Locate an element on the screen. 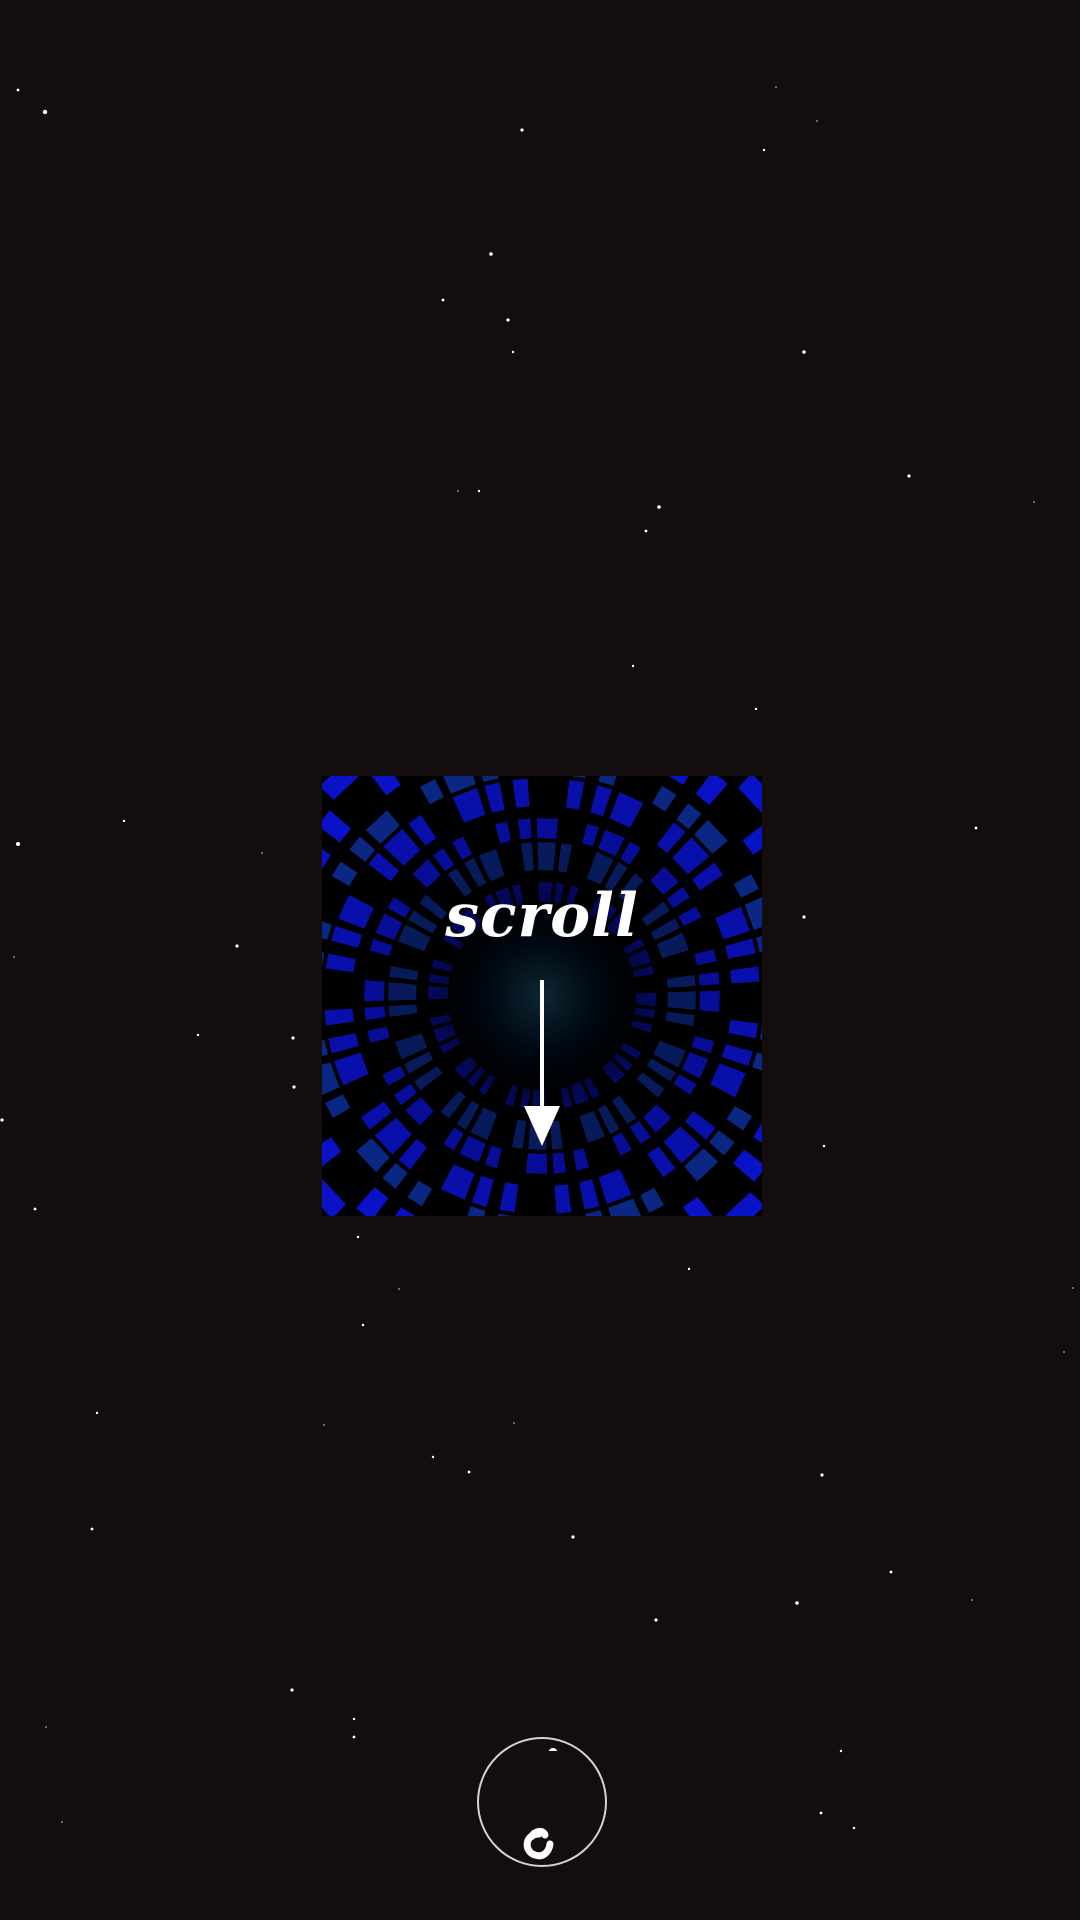 Image resolution: width=1080 pixels, height=1920 pixels. scroll-label: scroll is located at coordinates (542, 916).